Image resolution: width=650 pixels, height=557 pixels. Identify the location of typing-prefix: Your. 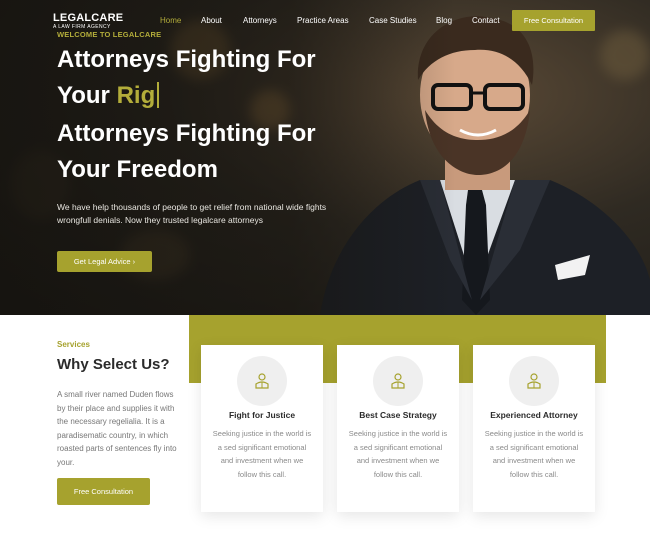
(87, 95).